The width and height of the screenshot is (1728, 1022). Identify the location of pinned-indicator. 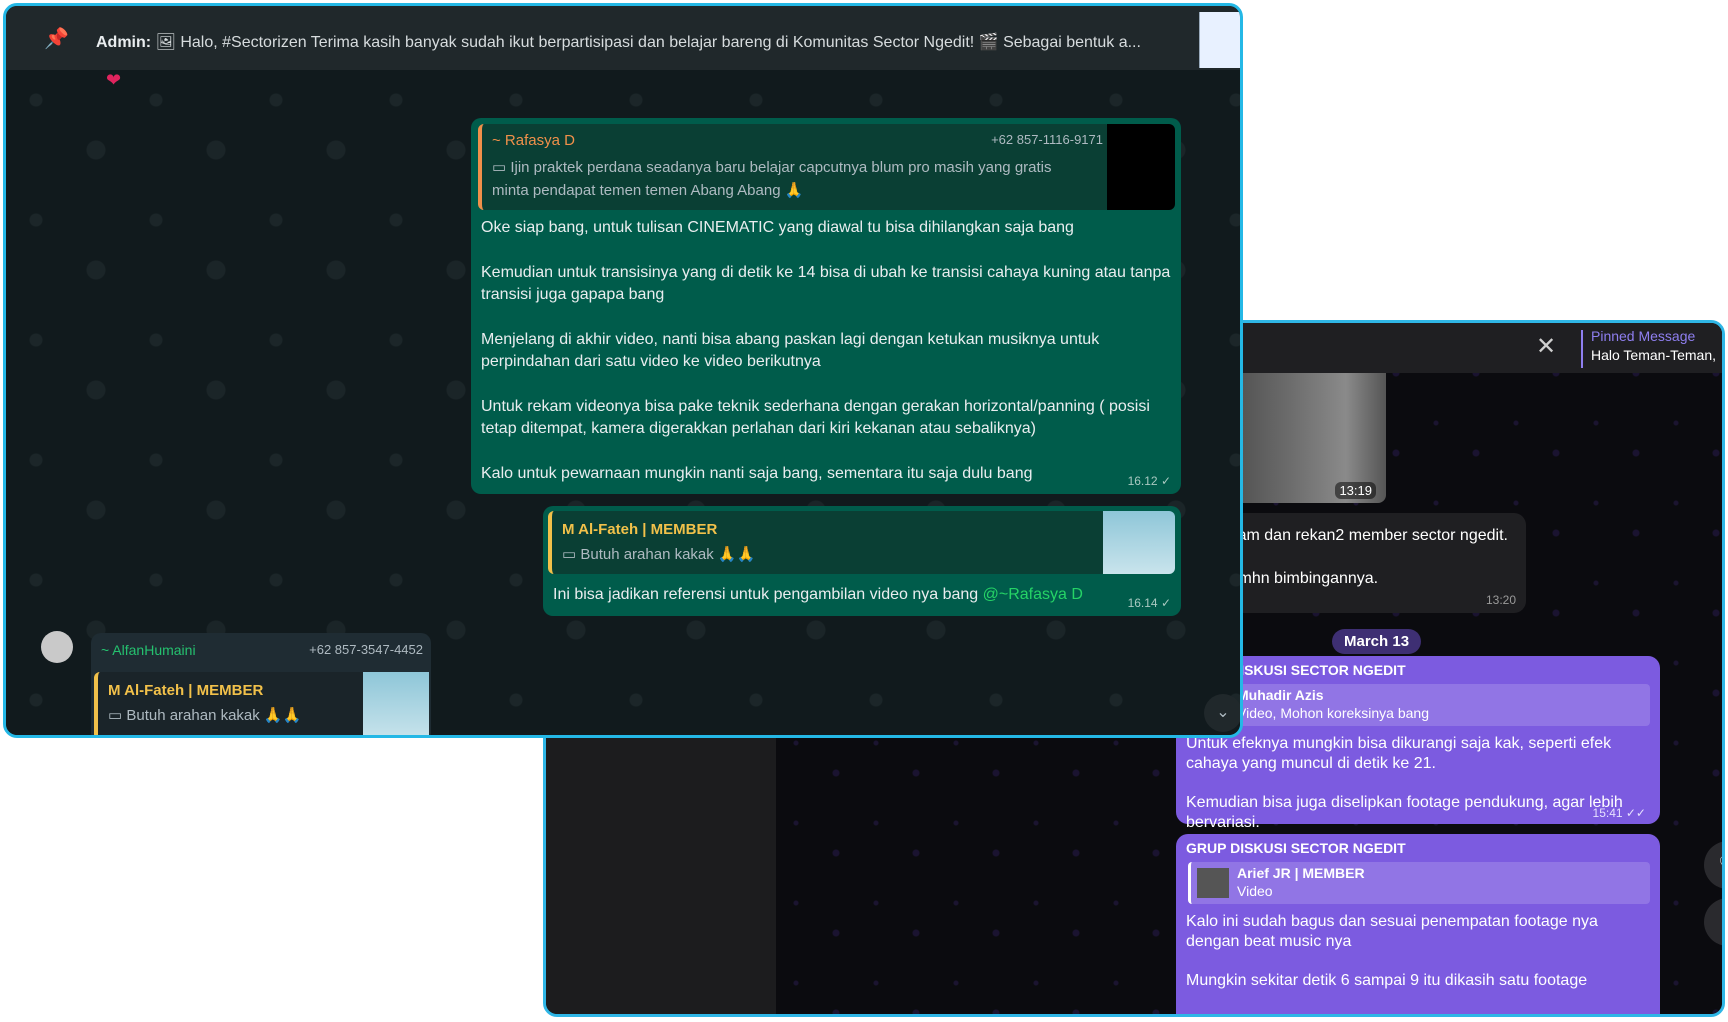
(1582, 349).